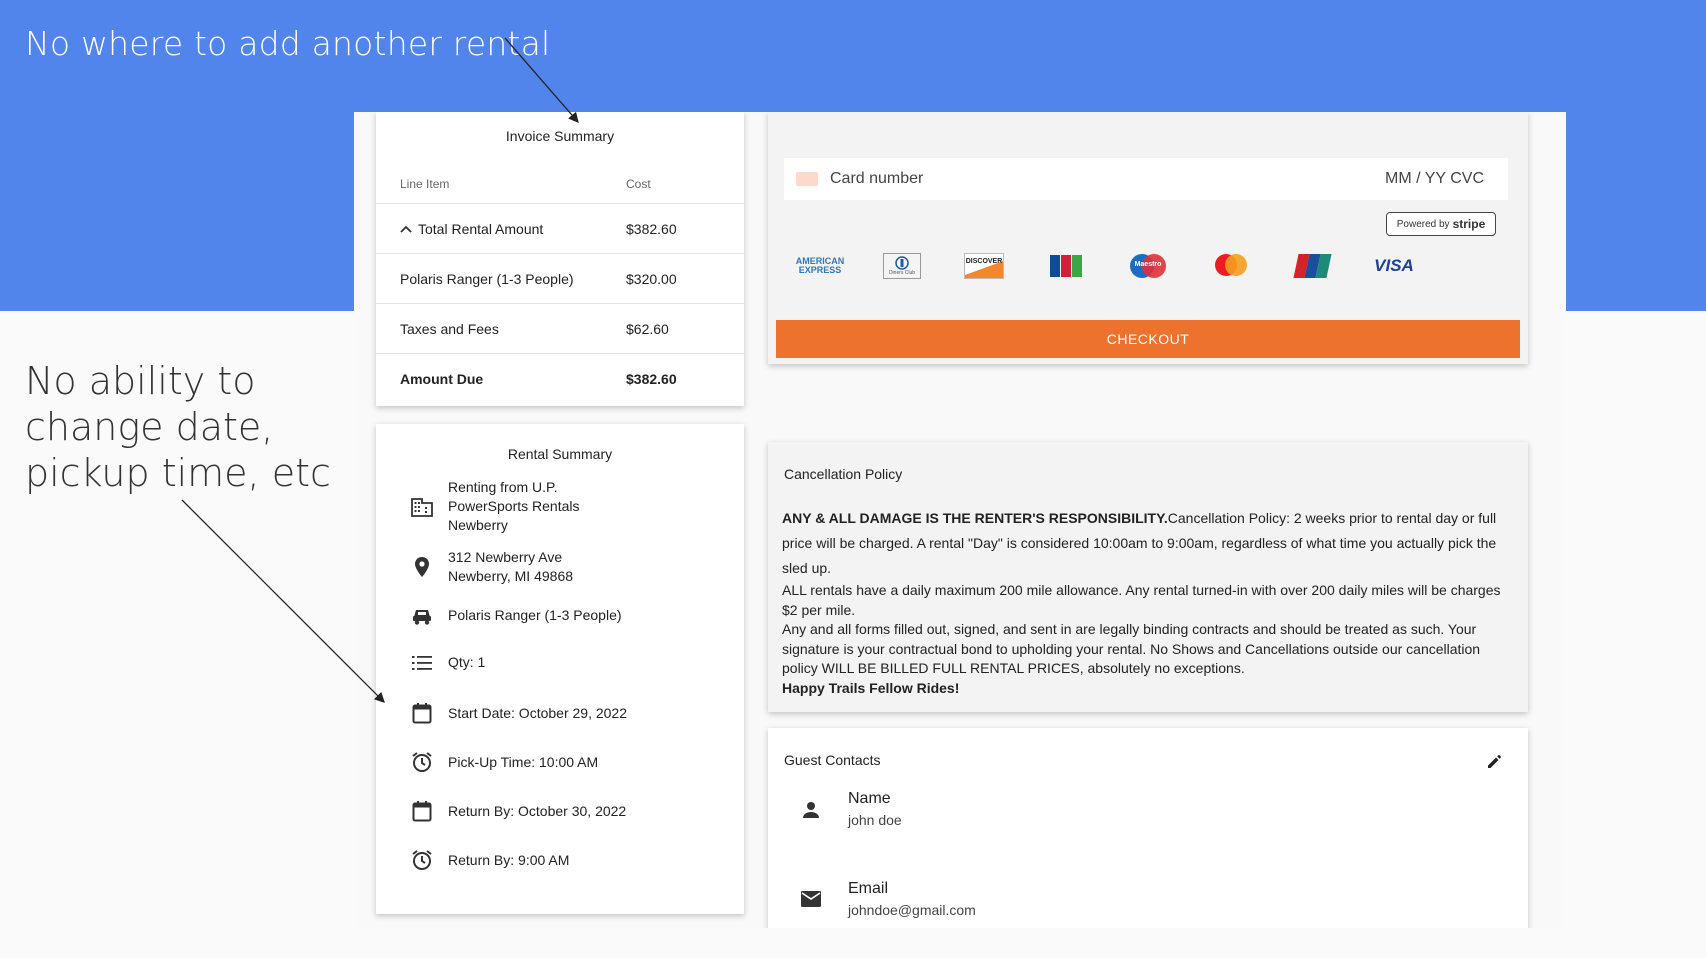  I want to click on line-item-header: Line Item, so click(425, 183).